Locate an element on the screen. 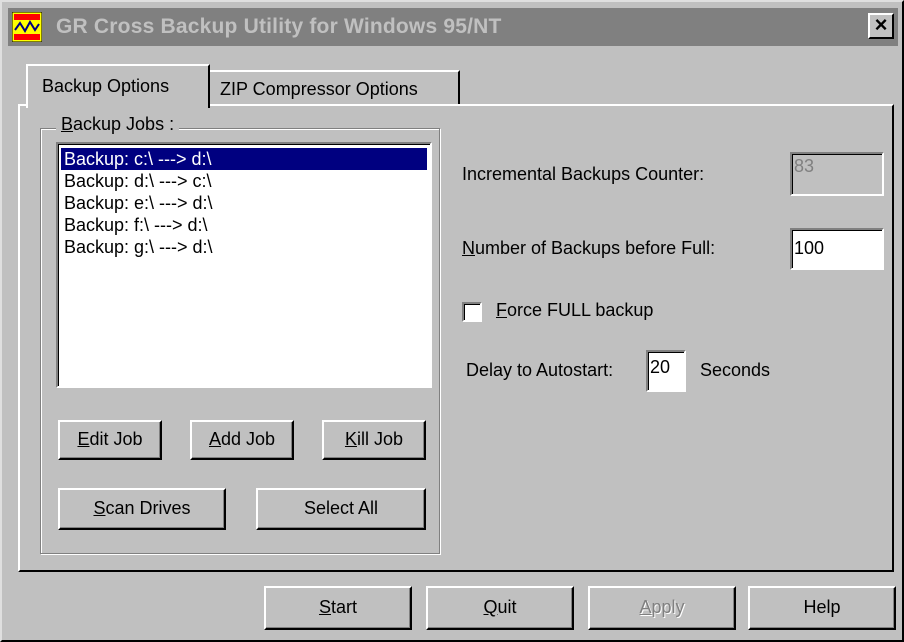 This screenshot has width=904, height=642. delay-unit-label: Seconds is located at coordinates (735, 370).